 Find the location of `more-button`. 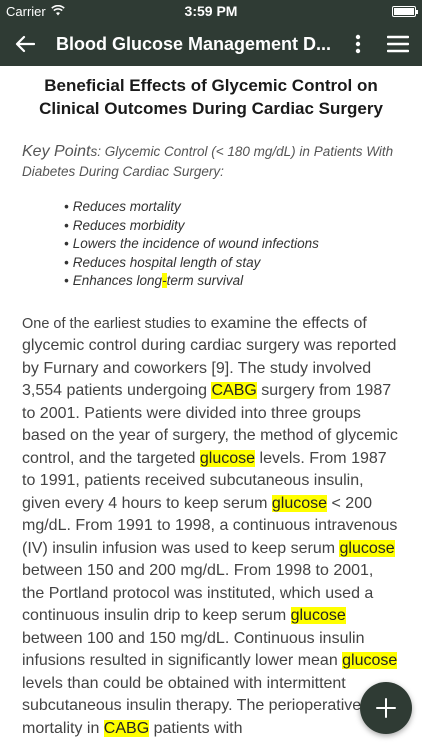

more-button is located at coordinates (358, 44).